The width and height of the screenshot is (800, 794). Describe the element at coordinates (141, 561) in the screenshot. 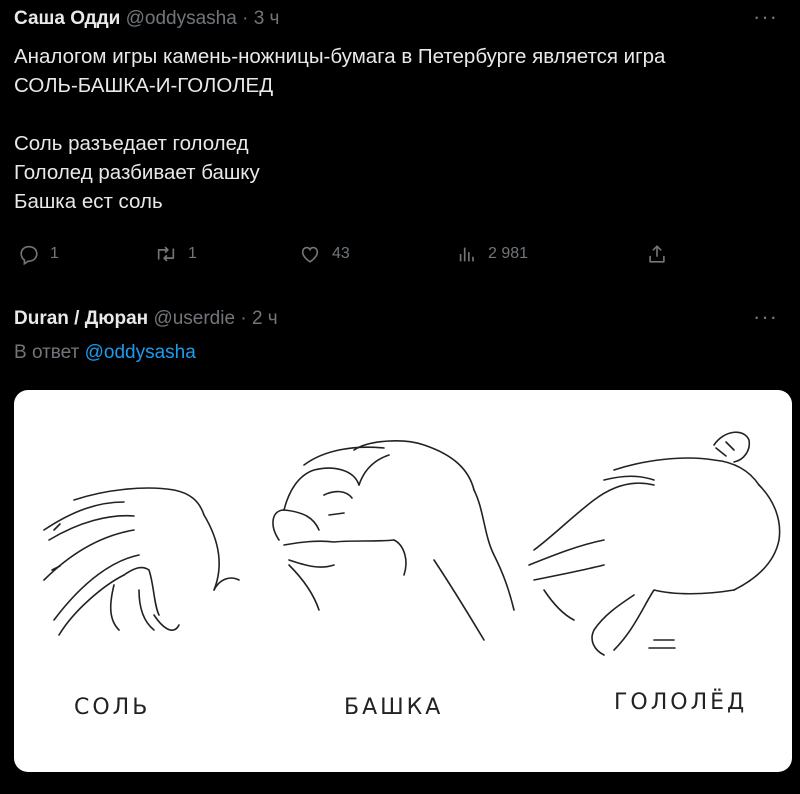

I see `salt-hand-drawing` at that location.